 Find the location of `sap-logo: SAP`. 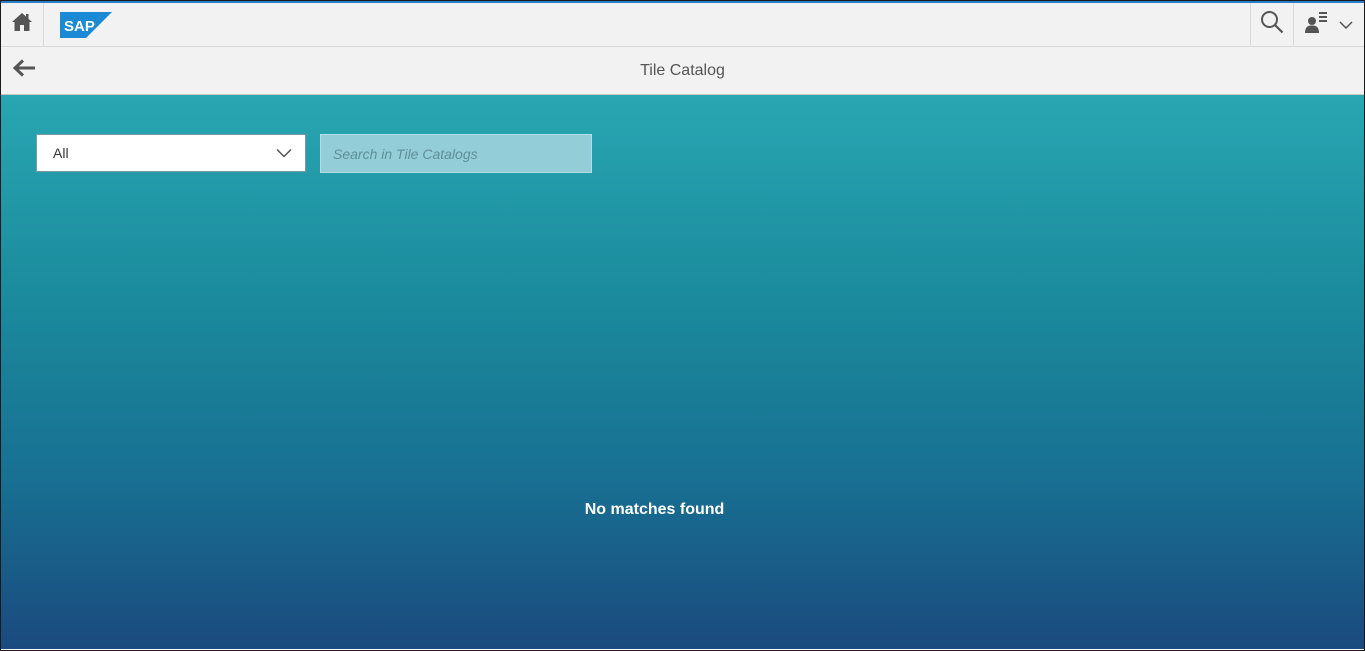

sap-logo: SAP is located at coordinates (86, 24).